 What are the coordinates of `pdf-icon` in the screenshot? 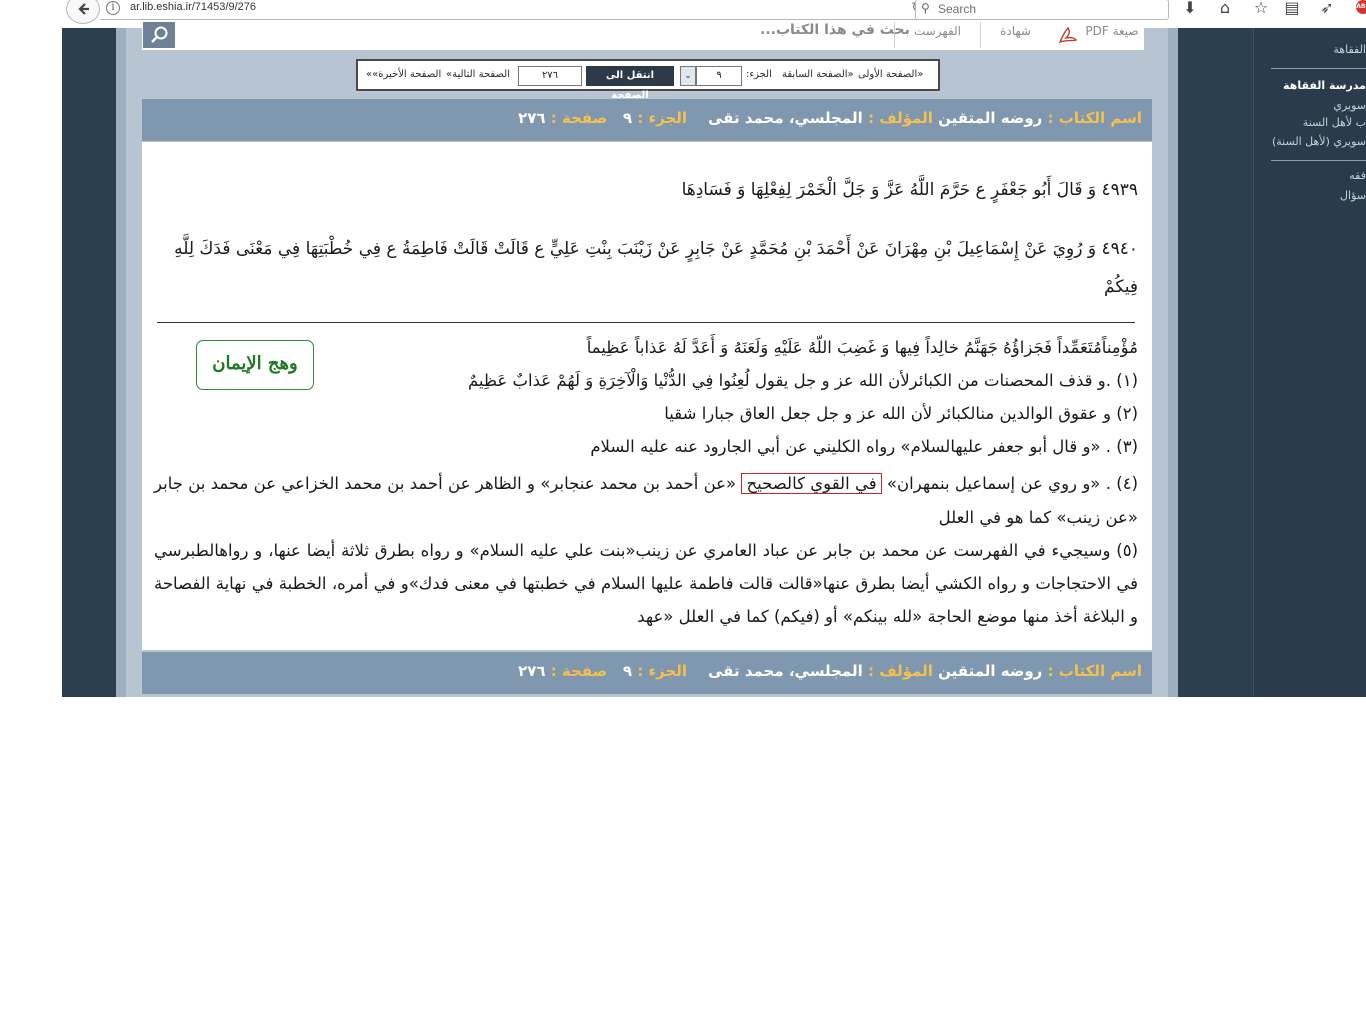 It's located at (1068, 35).